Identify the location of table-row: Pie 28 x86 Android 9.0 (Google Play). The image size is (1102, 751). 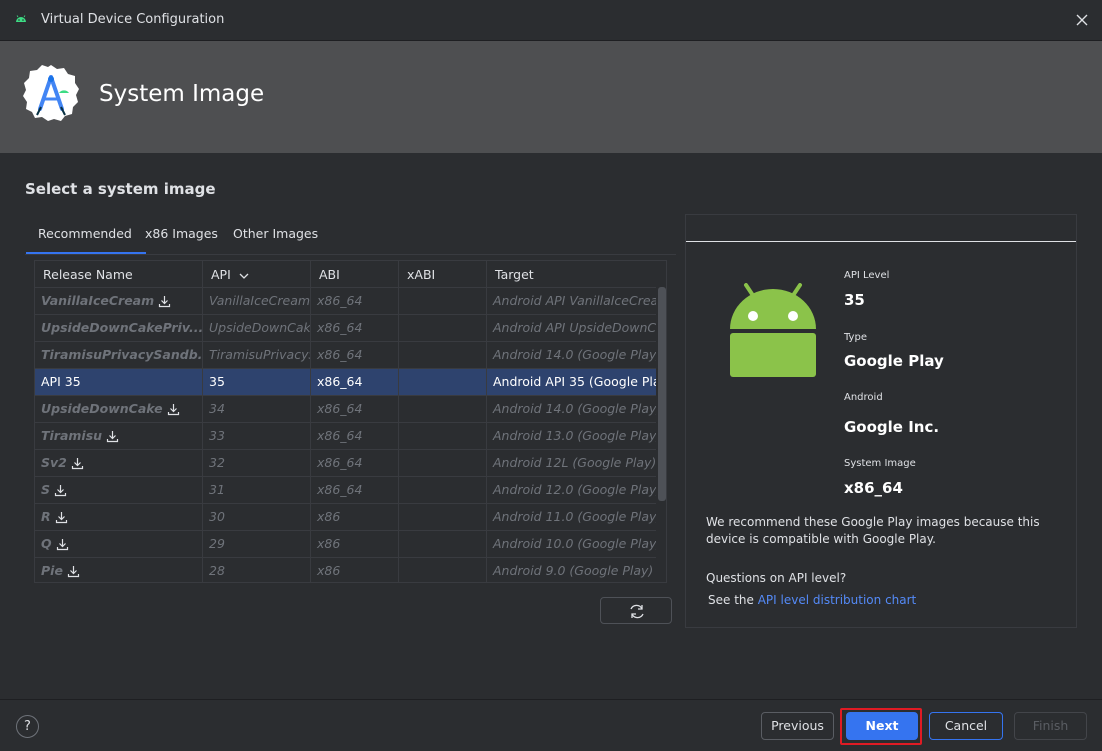
(345, 570).